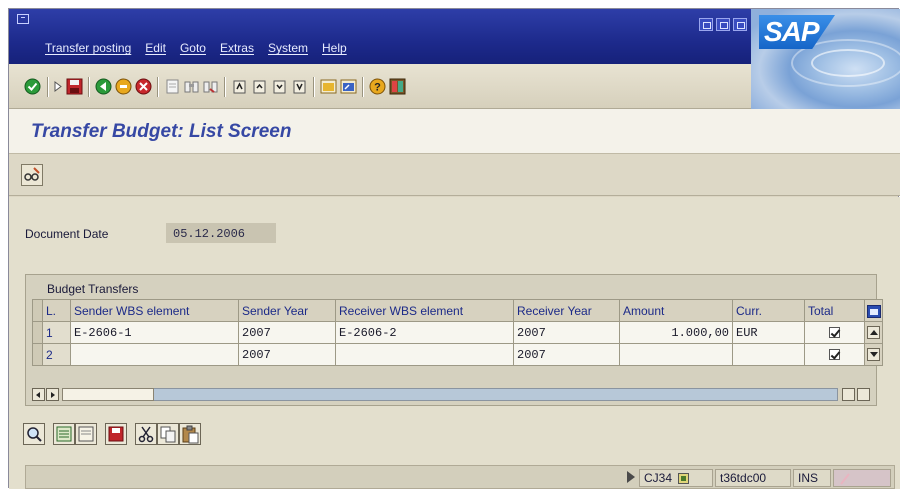 The height and width of the screenshot is (494, 907). What do you see at coordinates (56, 354) in the screenshot?
I see `line-number: 2` at bounding box center [56, 354].